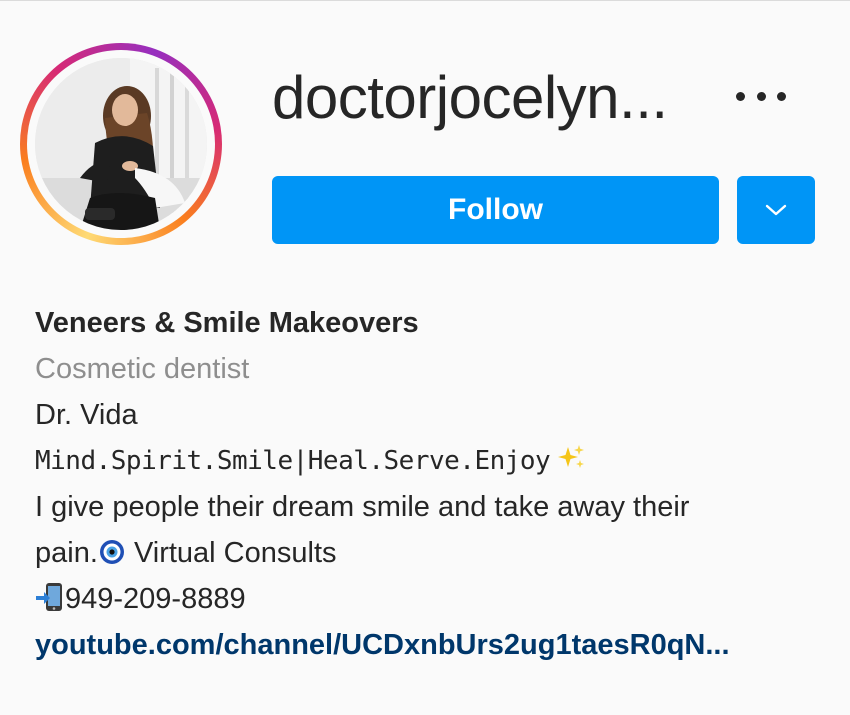  I want to click on avatar-ring-gap, so click(121, 144).